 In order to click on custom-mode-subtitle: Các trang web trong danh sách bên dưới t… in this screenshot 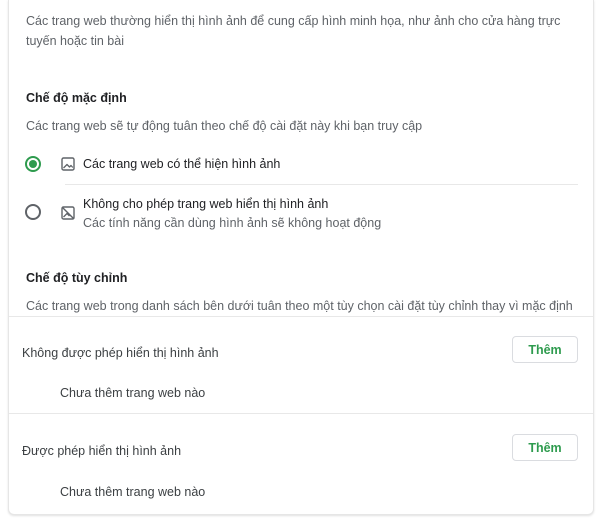, I will do `click(299, 306)`.